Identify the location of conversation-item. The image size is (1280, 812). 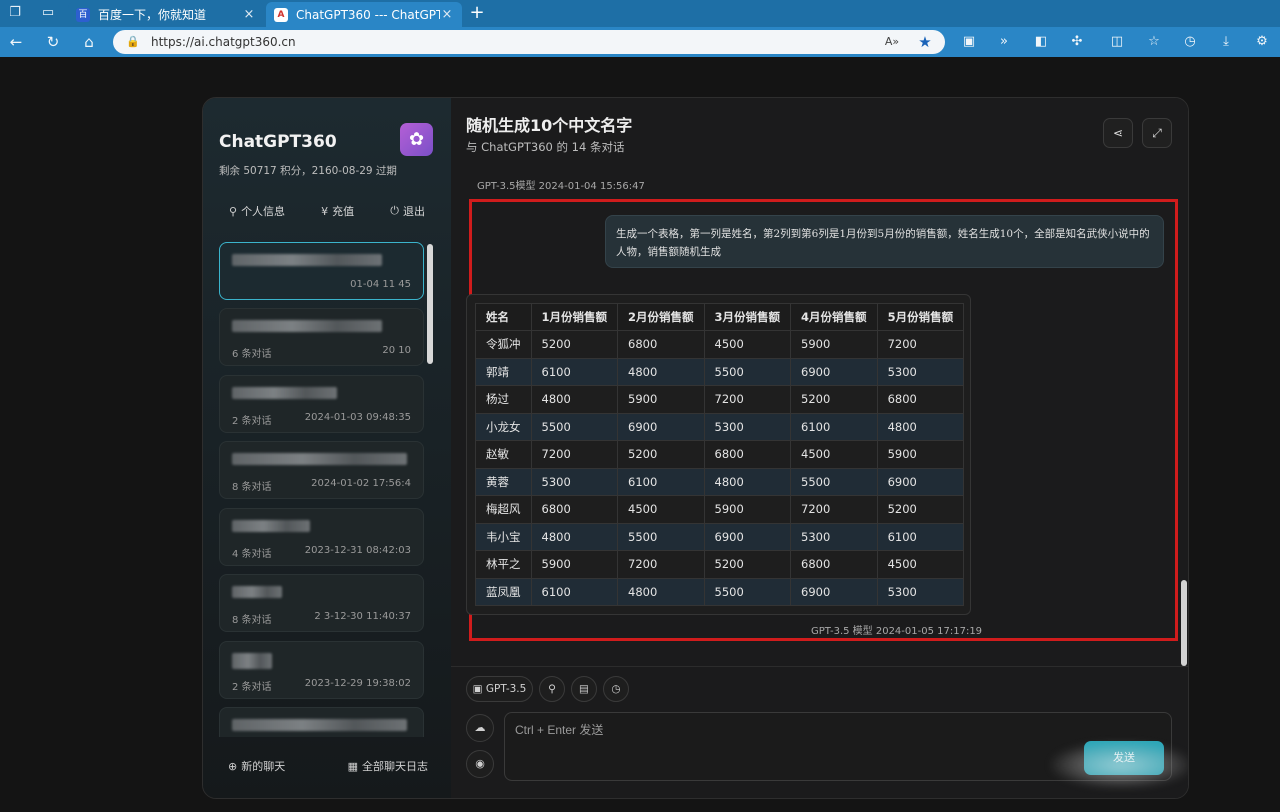
(321, 722).